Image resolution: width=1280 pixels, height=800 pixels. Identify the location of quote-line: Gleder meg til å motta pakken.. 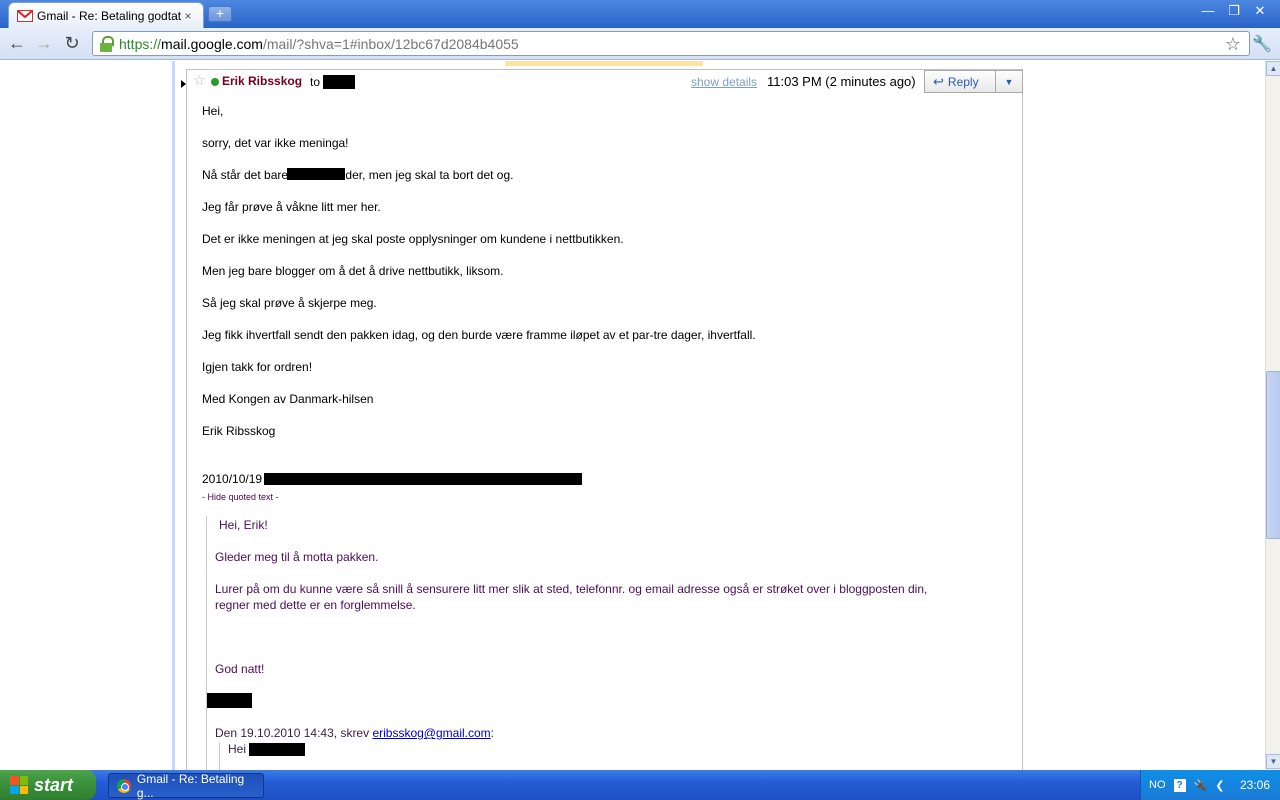
(297, 557).